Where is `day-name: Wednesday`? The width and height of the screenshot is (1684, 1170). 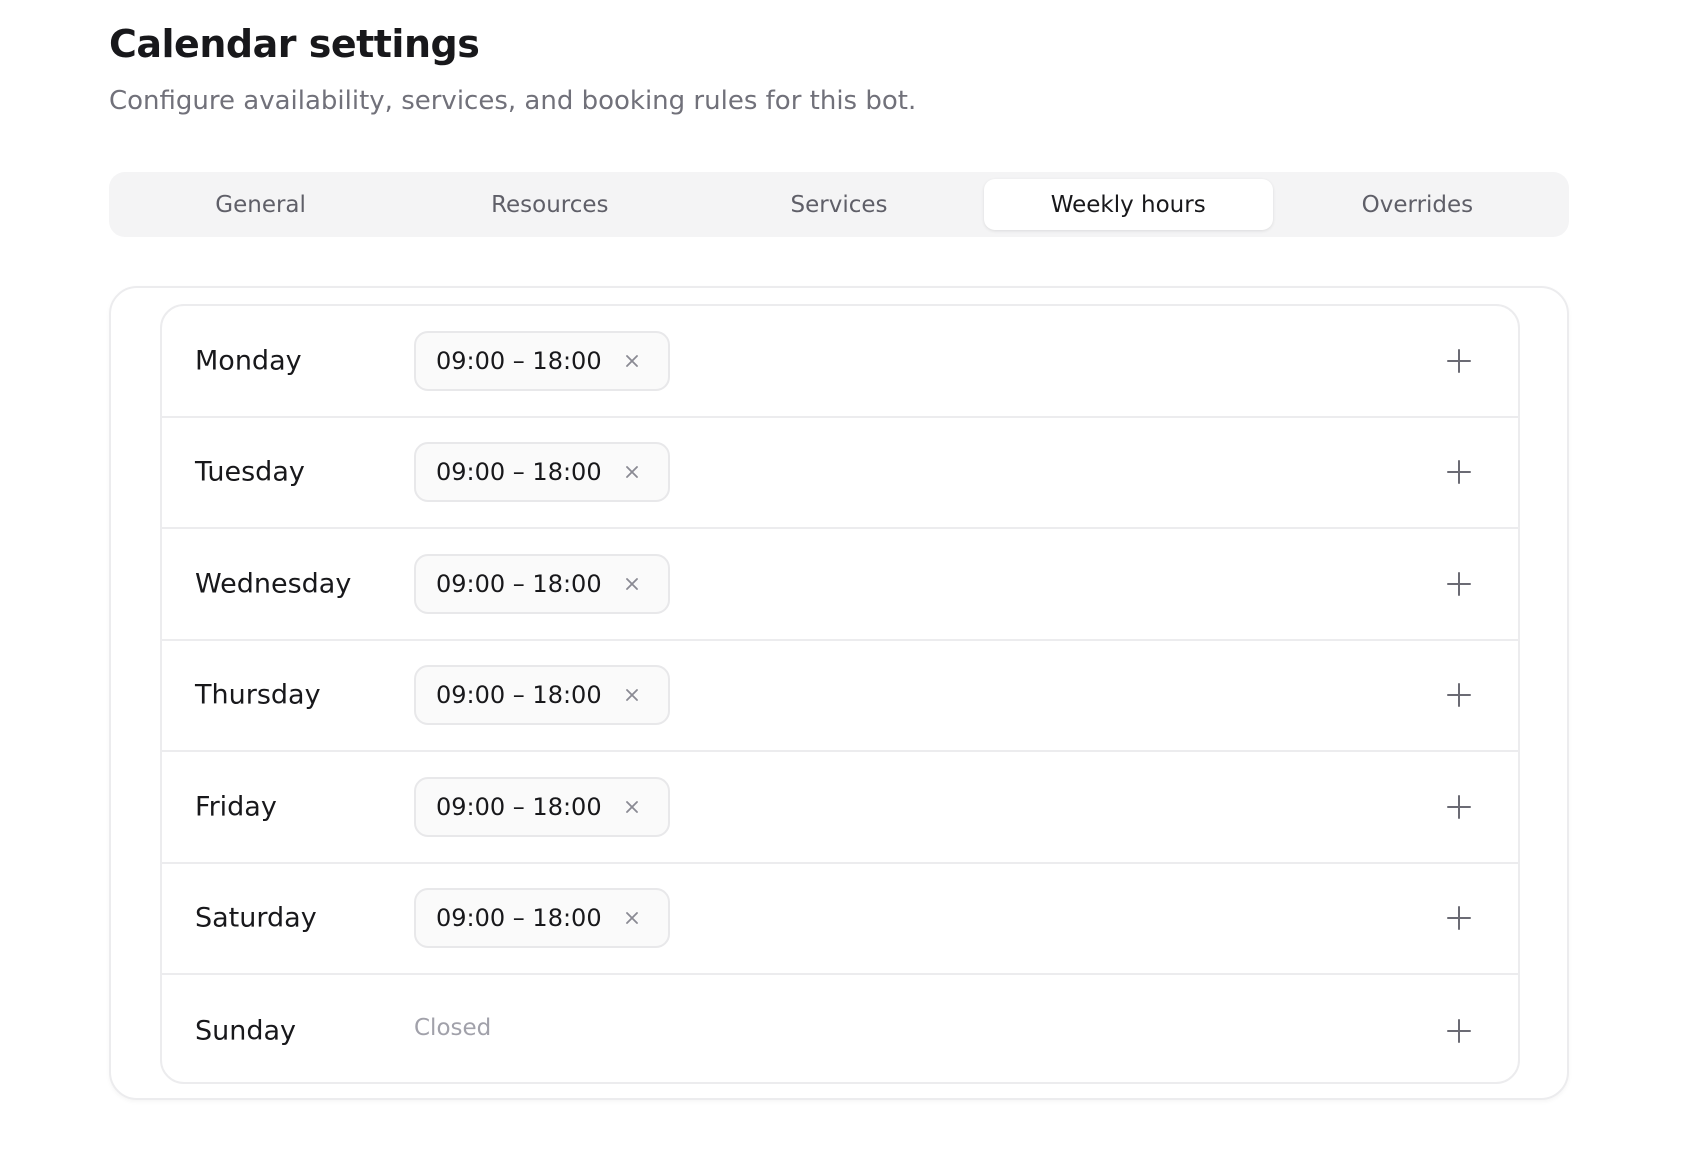 day-name: Wednesday is located at coordinates (273, 584).